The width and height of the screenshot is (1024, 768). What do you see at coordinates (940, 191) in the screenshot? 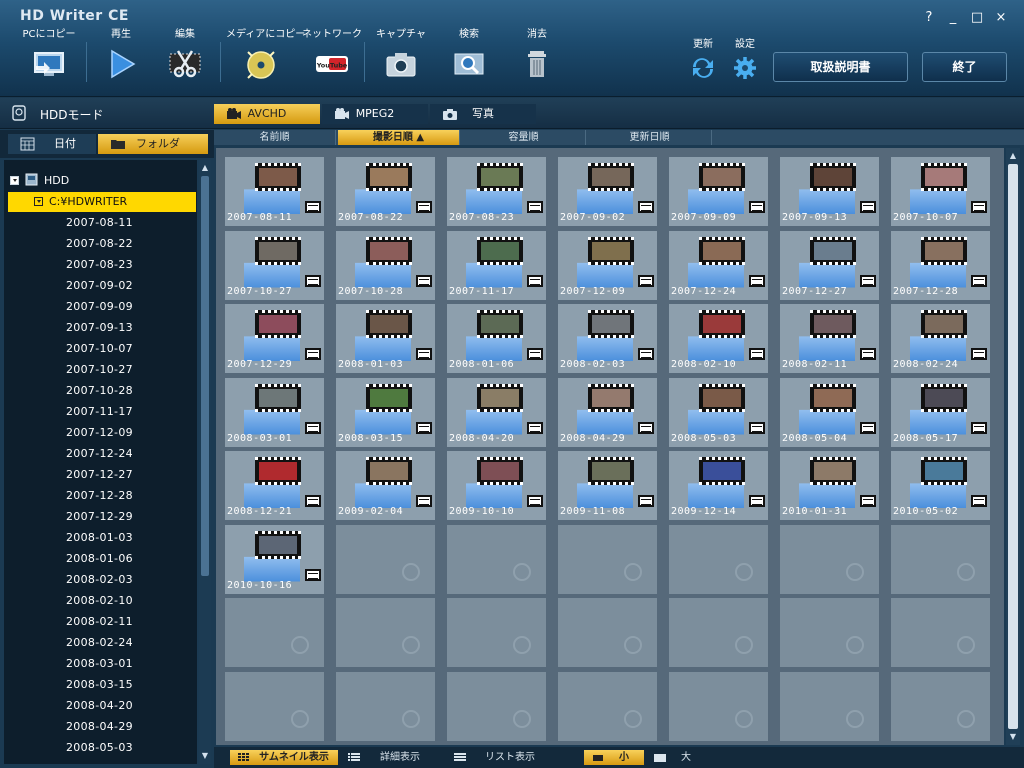
I see `clip-folder-thumbnail: 2007-10-07` at bounding box center [940, 191].